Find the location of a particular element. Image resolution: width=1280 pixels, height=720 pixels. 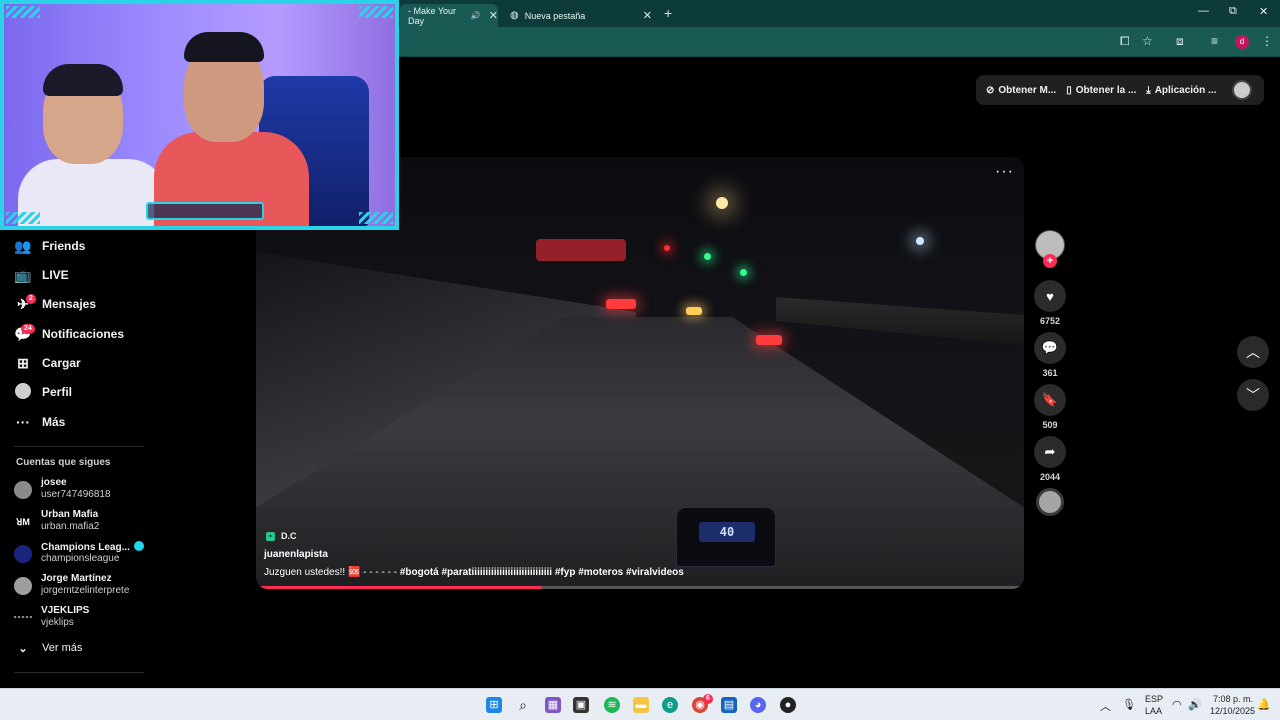

streamer-left is located at coordinates (93, 145).